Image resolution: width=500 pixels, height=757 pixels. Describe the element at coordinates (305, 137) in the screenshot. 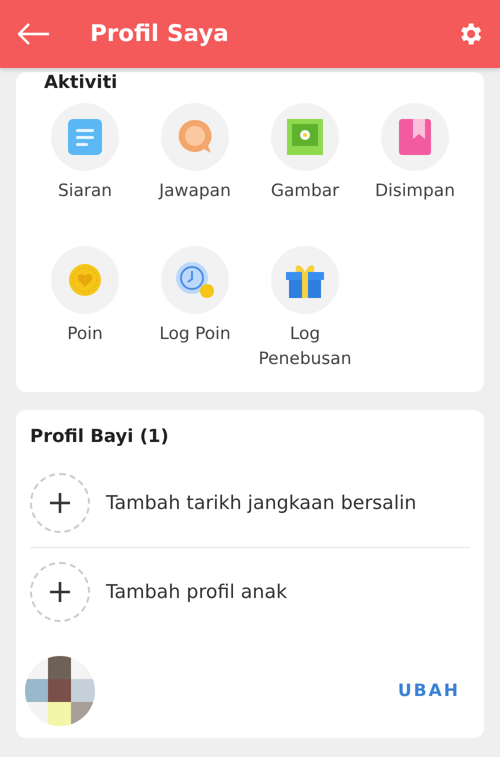

I see `photo-icon` at that location.